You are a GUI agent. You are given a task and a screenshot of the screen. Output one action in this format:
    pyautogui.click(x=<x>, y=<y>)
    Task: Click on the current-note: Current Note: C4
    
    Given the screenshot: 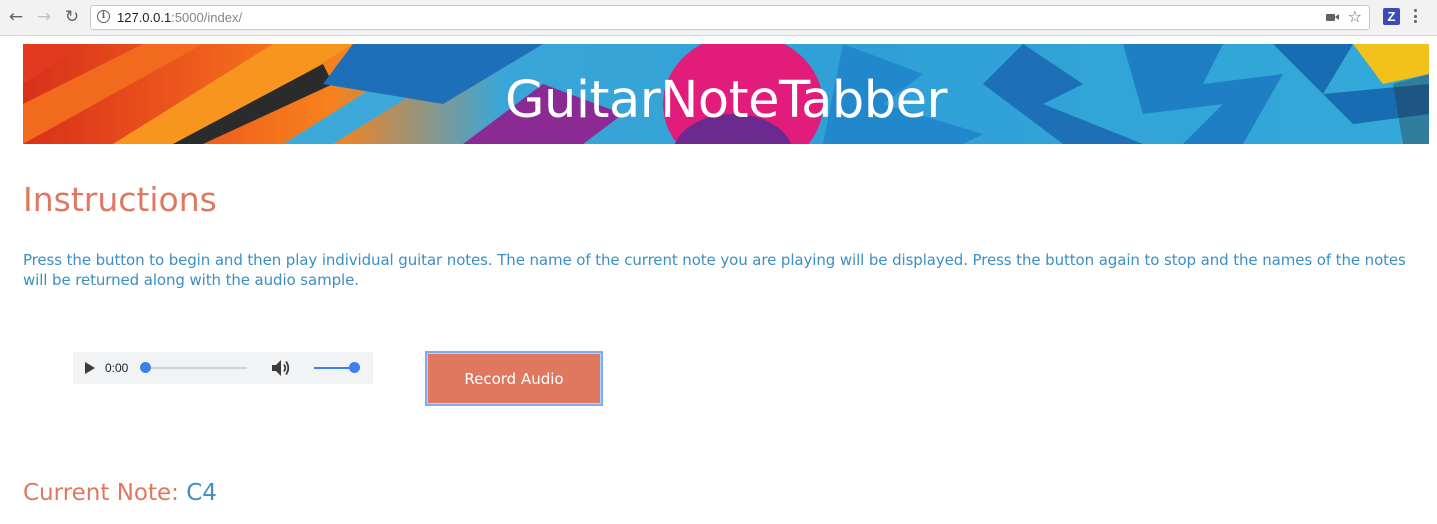 What is the action you would take?
    pyautogui.click(x=120, y=493)
    